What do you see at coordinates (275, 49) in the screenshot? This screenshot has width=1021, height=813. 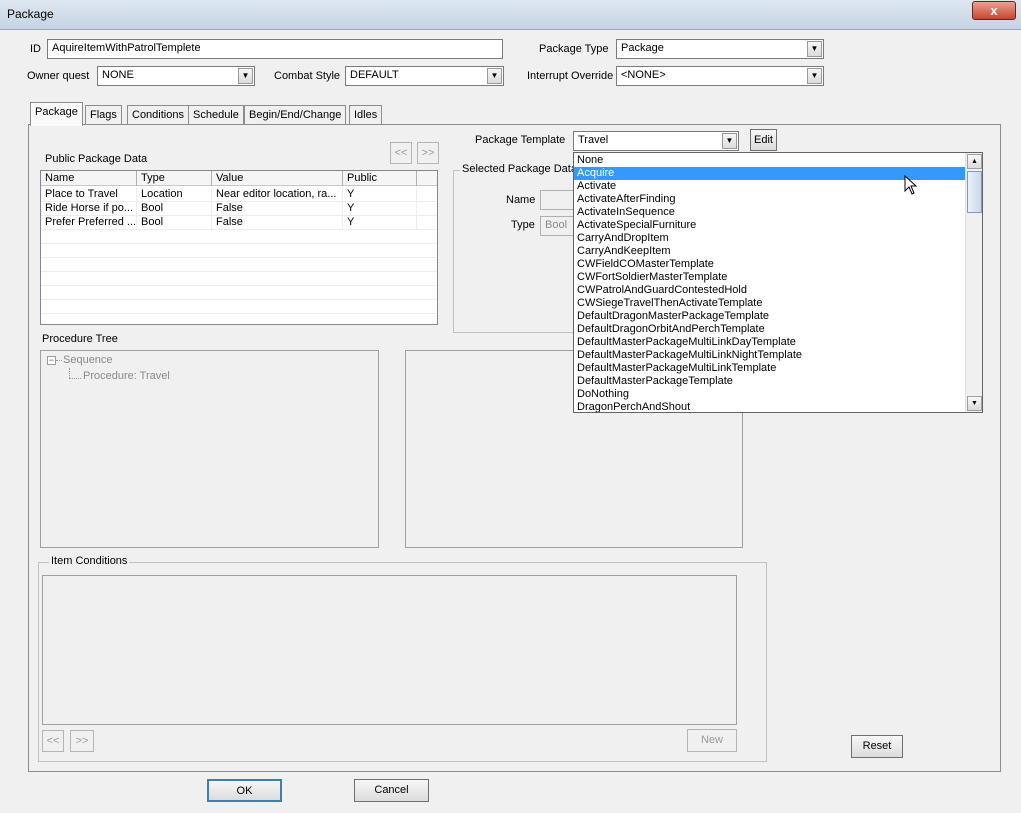 I see `id-input: AquireItemWithPatrolTemplete` at bounding box center [275, 49].